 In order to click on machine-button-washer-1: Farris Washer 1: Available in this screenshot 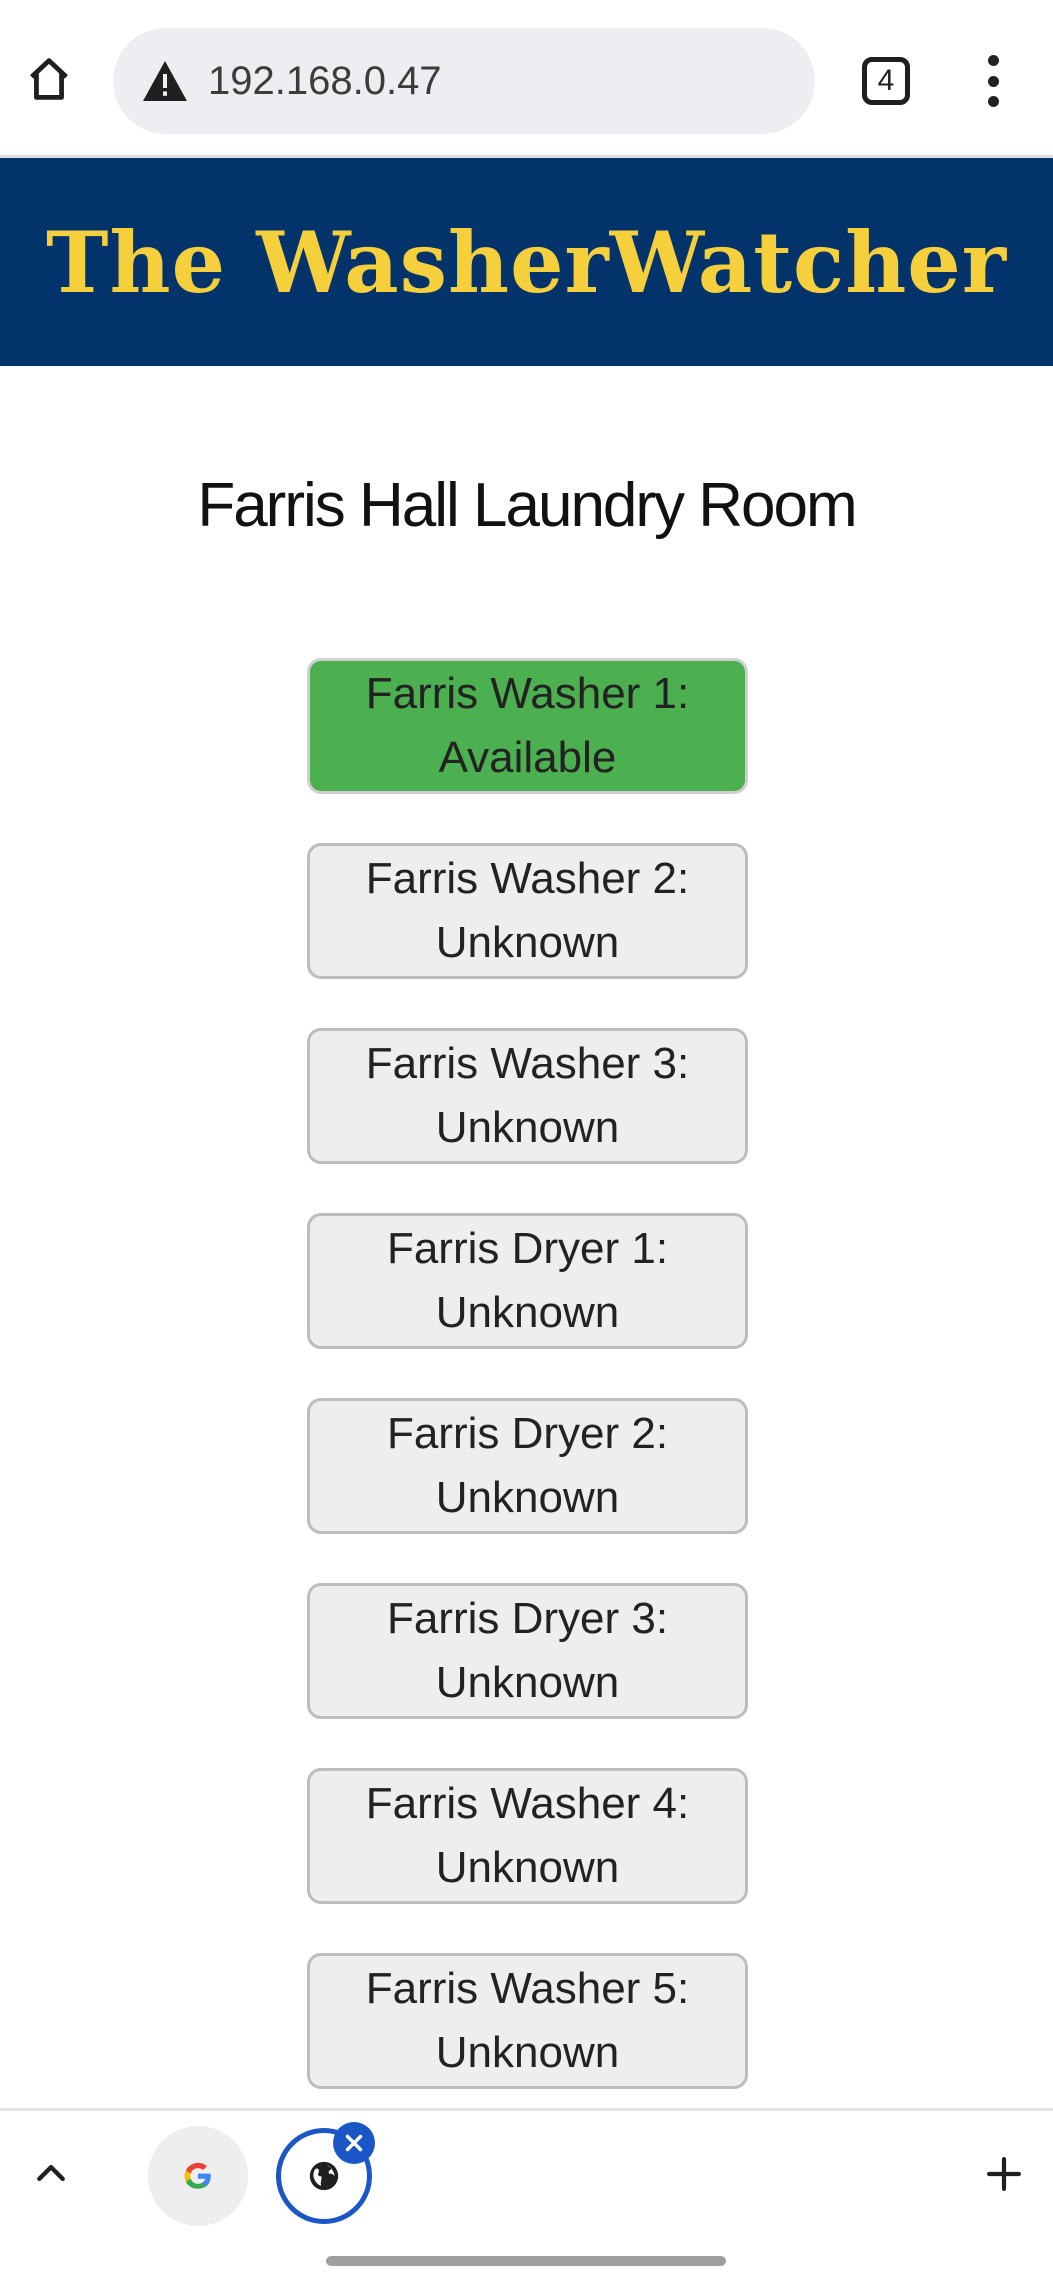, I will do `click(527, 726)`.